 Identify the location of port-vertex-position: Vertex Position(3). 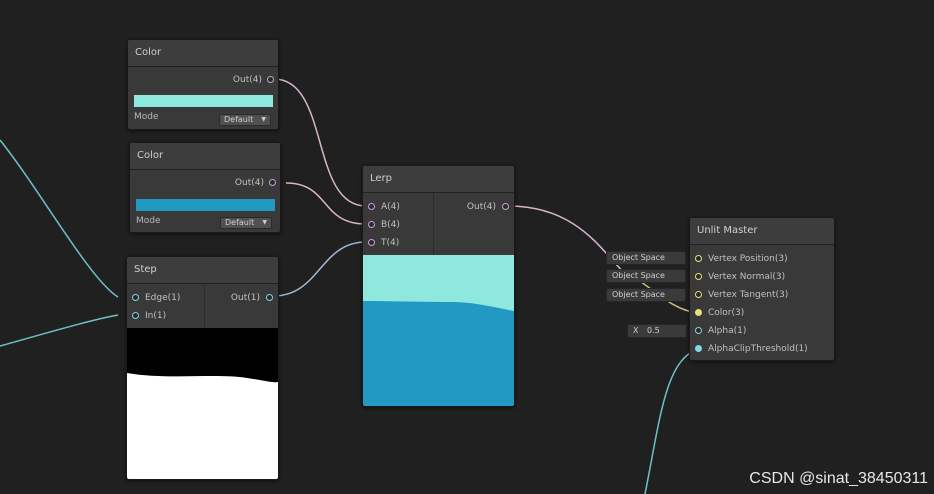
(748, 259).